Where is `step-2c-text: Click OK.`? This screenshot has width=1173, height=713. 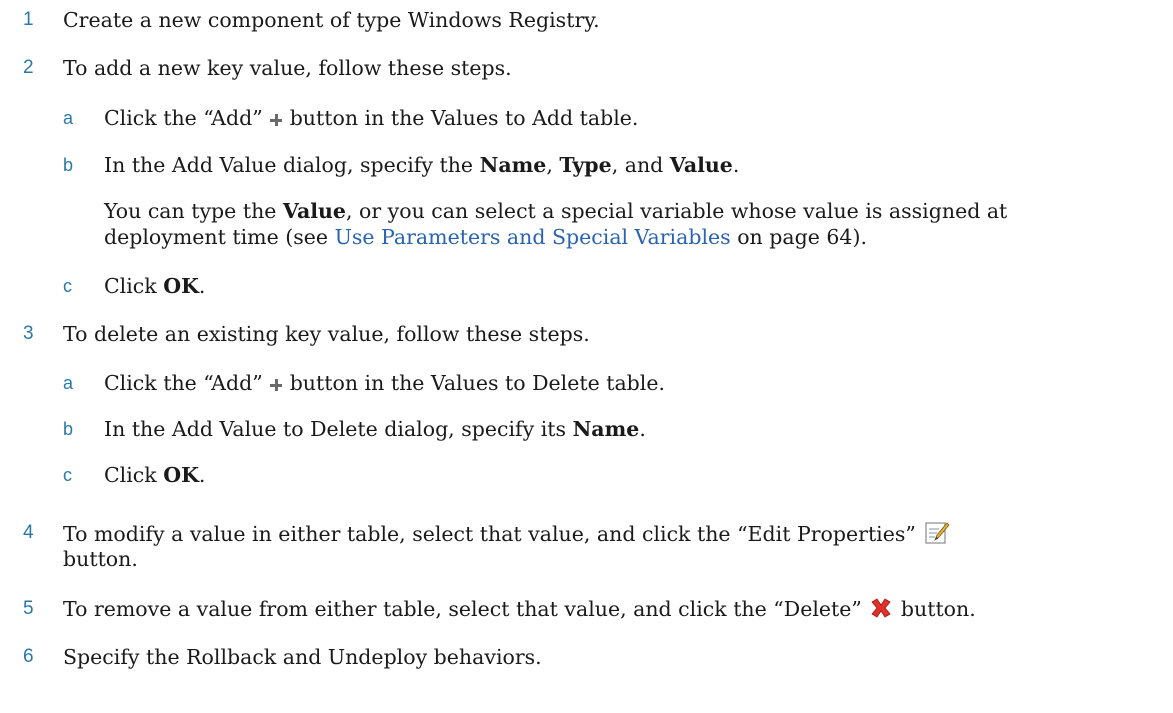
step-2c-text: Click OK. is located at coordinates (154, 286).